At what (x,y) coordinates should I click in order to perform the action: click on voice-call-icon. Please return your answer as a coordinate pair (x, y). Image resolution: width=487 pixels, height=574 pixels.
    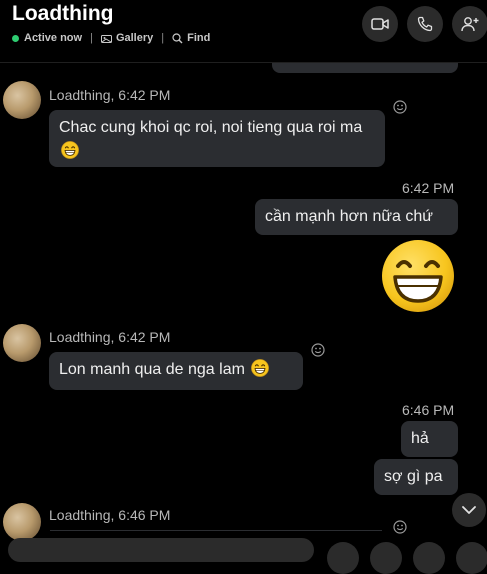
    Looking at the image, I should click on (425, 24).